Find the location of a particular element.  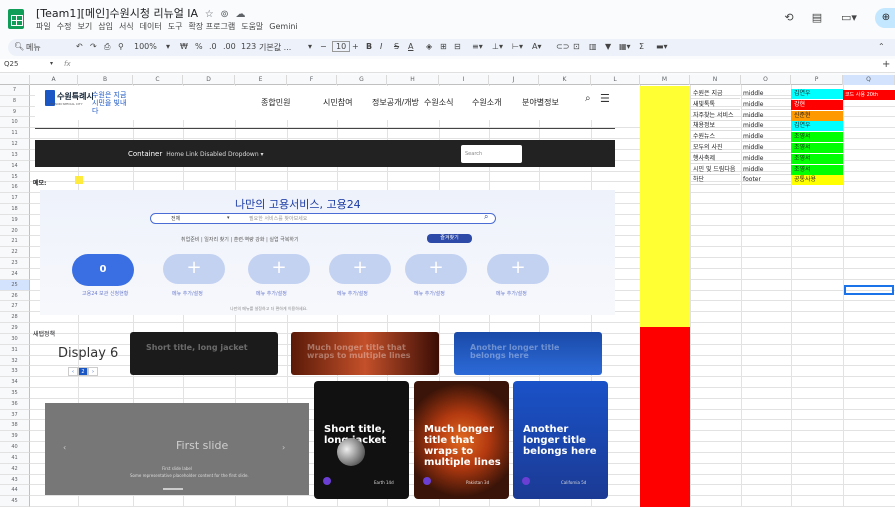

font-size-increase: + is located at coordinates (355, 46).